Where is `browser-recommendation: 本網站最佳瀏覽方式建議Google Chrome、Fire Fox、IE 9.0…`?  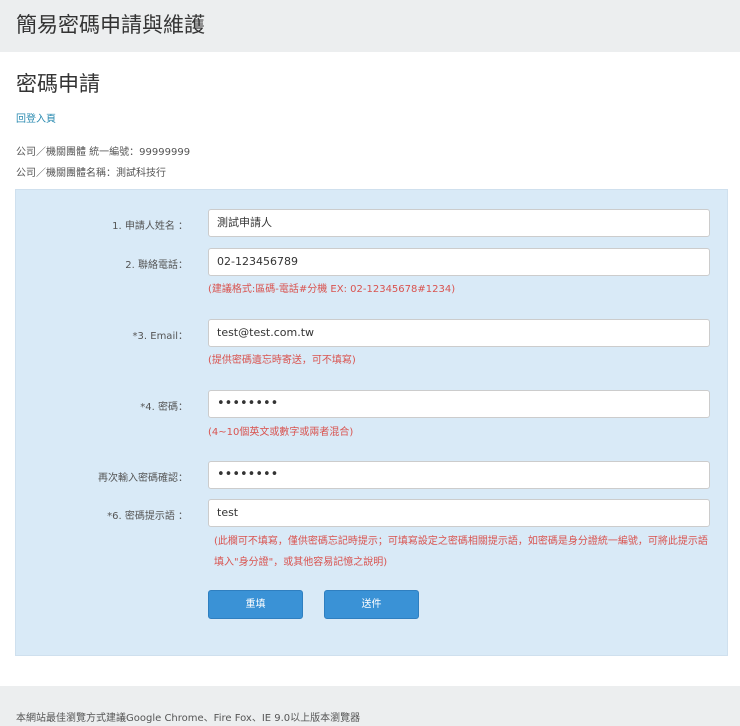 browser-recommendation: 本網站最佳瀏覽方式建議Google Chrome、Fire Fox、IE 9.0… is located at coordinates (188, 718).